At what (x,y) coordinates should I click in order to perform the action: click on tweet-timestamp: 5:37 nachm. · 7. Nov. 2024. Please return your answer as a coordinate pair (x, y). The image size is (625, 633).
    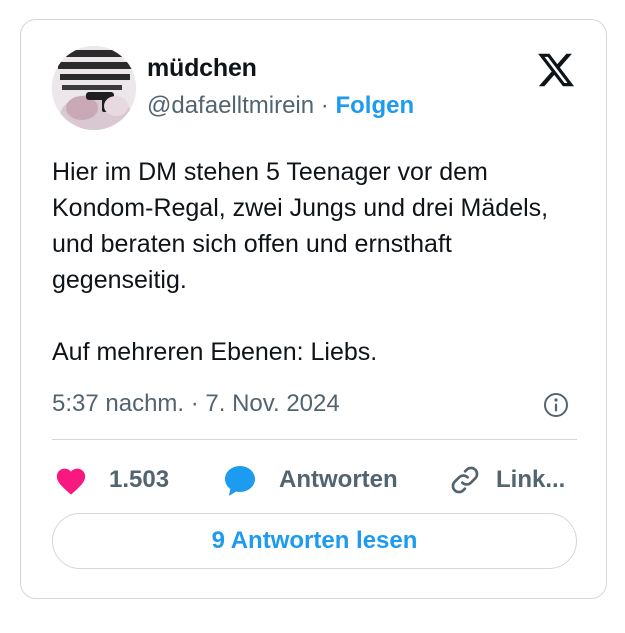
    Looking at the image, I should click on (196, 404).